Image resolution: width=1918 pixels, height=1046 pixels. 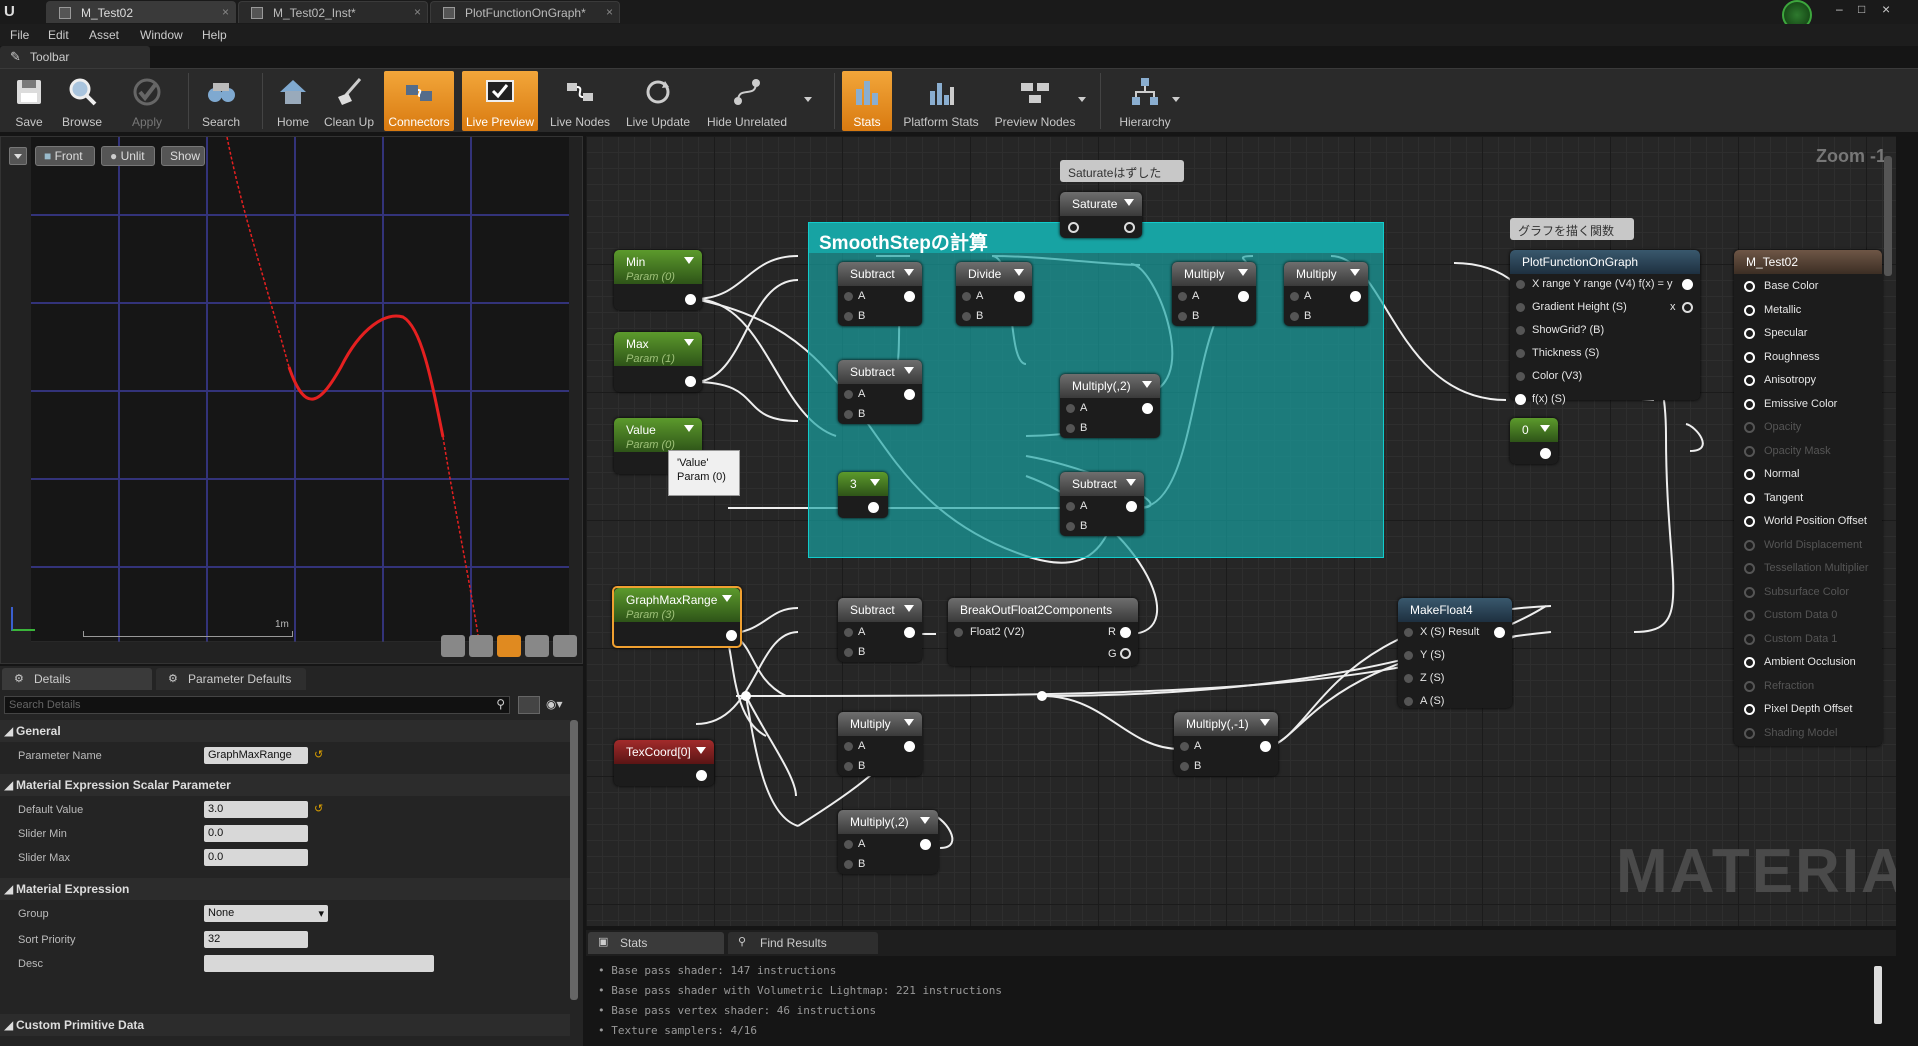 I want to click on unlit-mode-button: ● Unlit, so click(x=128, y=156).